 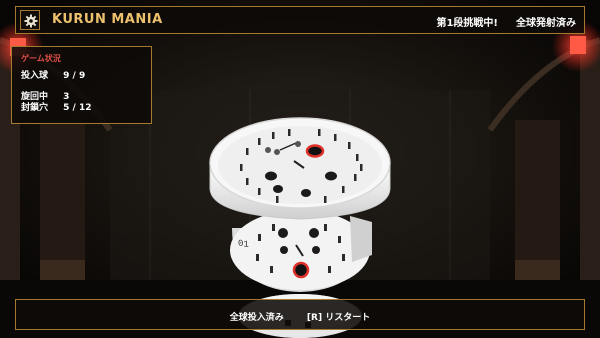 What do you see at coordinates (243, 243) in the screenshot?
I see `tier-label: 01` at bounding box center [243, 243].